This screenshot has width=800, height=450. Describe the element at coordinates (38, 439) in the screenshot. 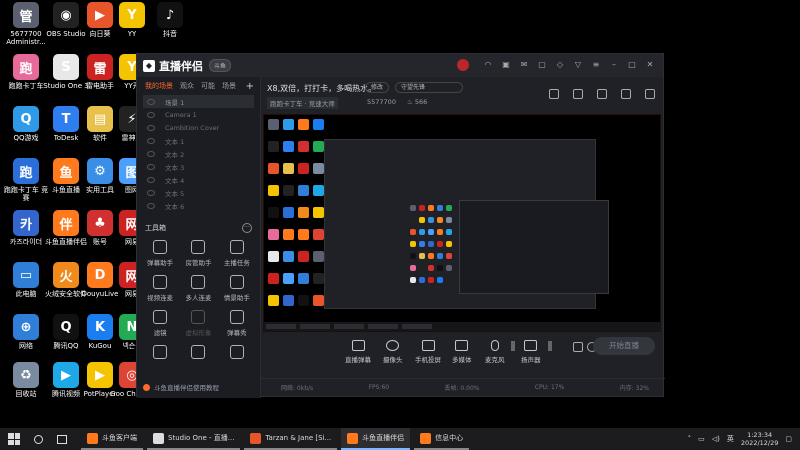

I see `search-icon` at that location.